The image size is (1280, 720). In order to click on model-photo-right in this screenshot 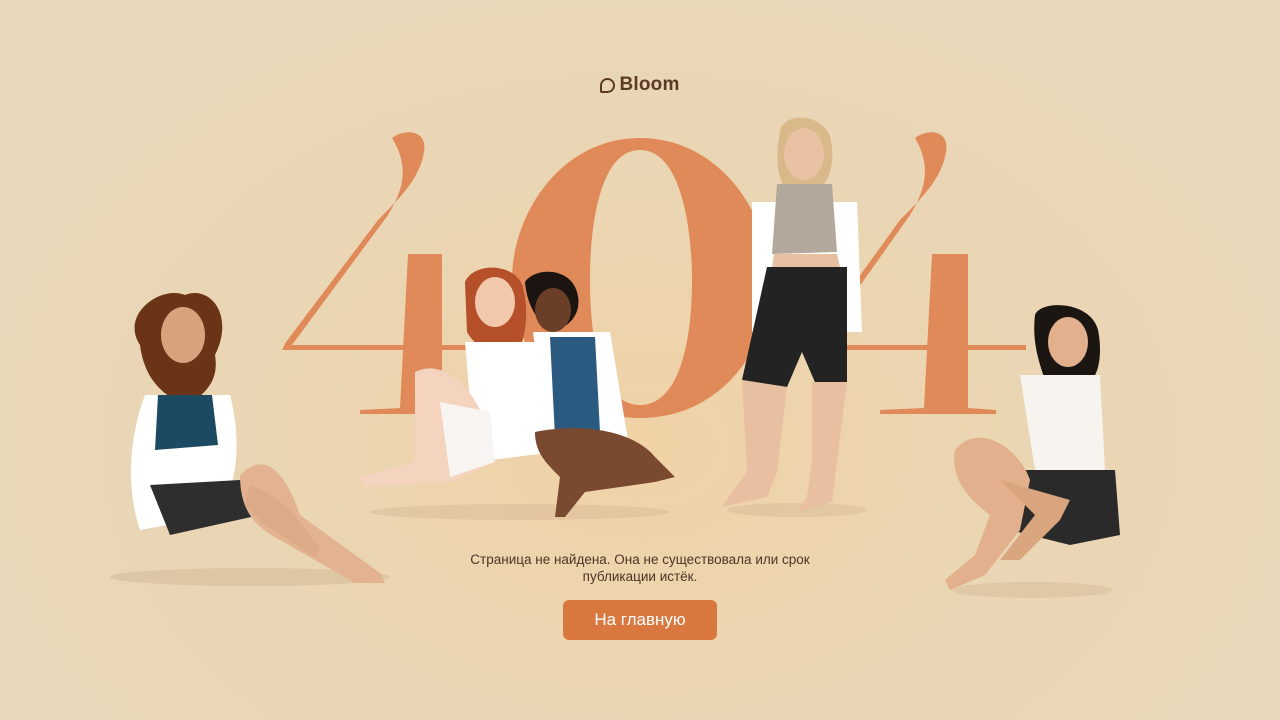, I will do `click(1032, 451)`.